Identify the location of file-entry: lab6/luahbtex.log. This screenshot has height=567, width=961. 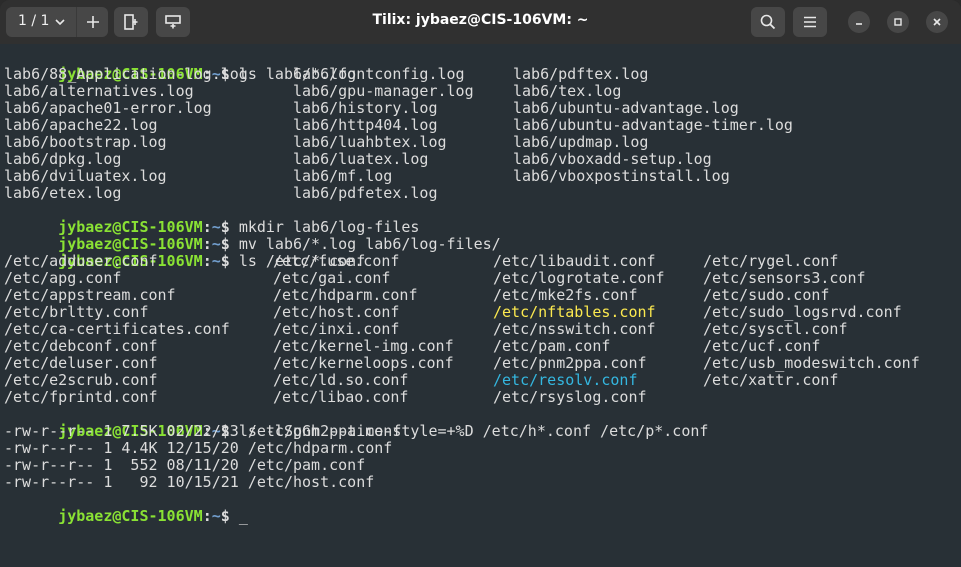
(370, 142).